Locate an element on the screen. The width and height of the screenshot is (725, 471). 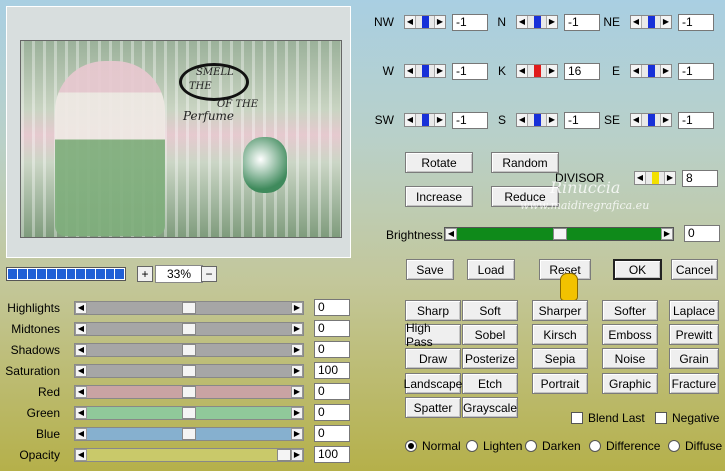
midtones-decrease-arrow: ◀ is located at coordinates (81, 329).